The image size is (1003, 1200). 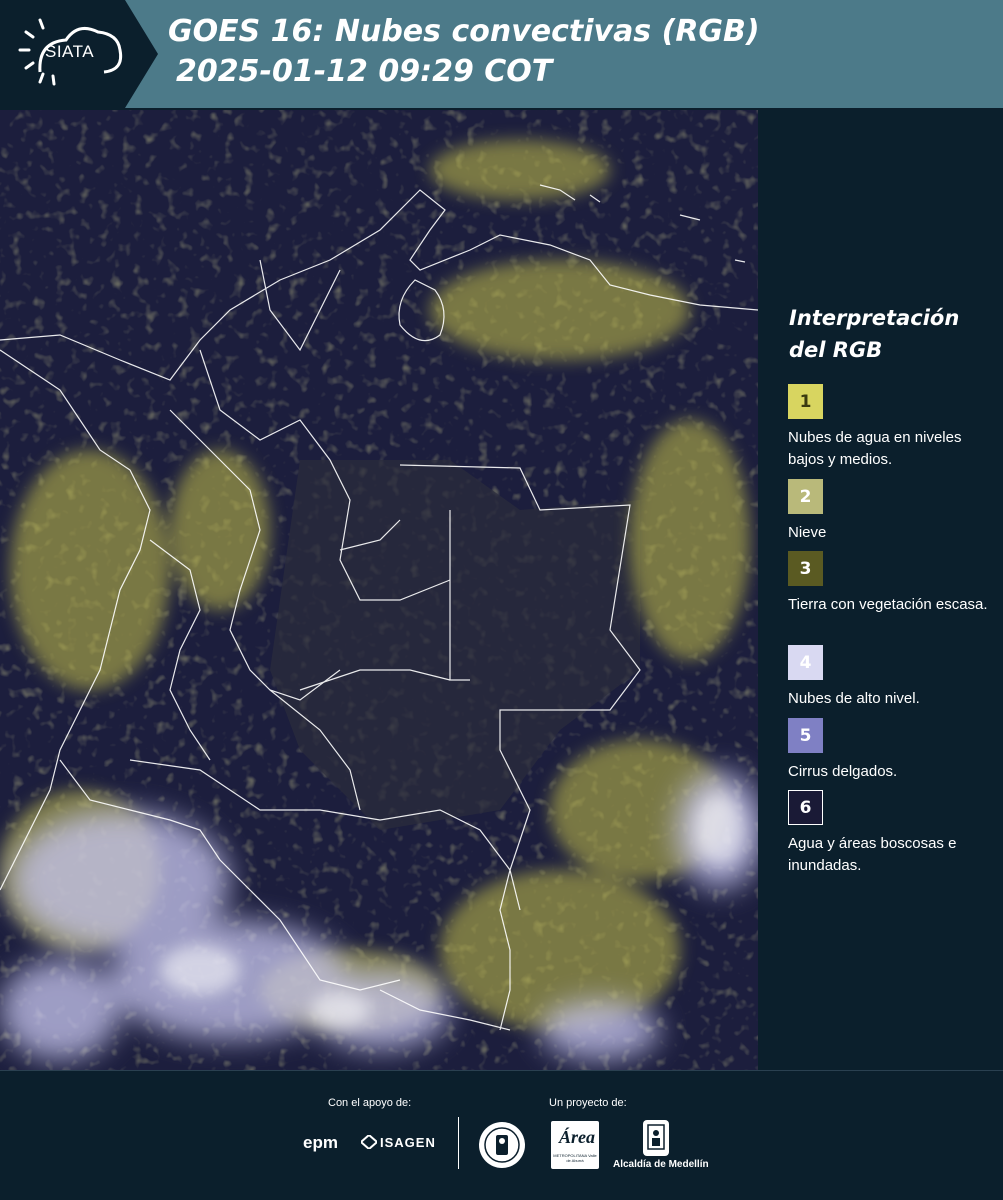 What do you see at coordinates (893, 583) in the screenshot?
I see `legend-item-3: 3 Tierra con vegetación escasa.` at bounding box center [893, 583].